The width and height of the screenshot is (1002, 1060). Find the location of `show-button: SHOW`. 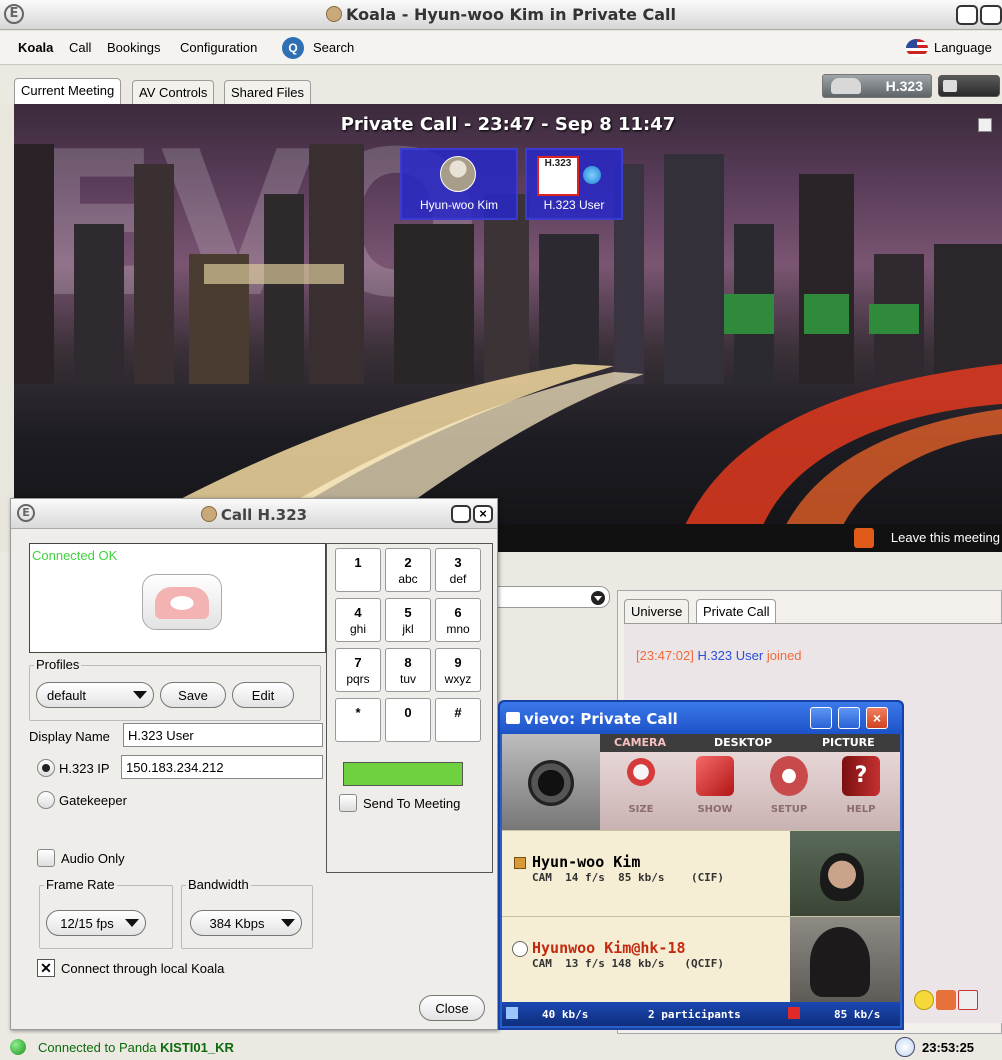

show-button: SHOW is located at coordinates (715, 792).